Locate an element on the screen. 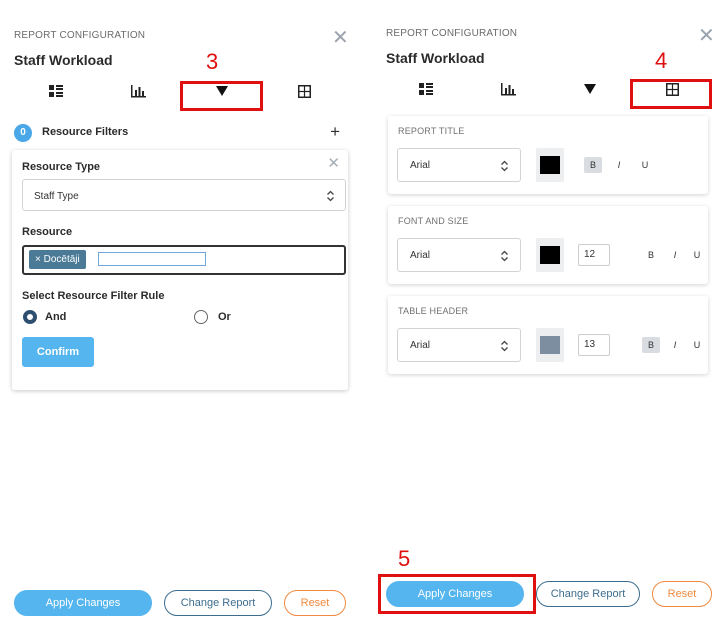 The height and width of the screenshot is (622, 713). format-section-table-header: TABLE HEADER Arial 13 B I U is located at coordinates (548, 335).